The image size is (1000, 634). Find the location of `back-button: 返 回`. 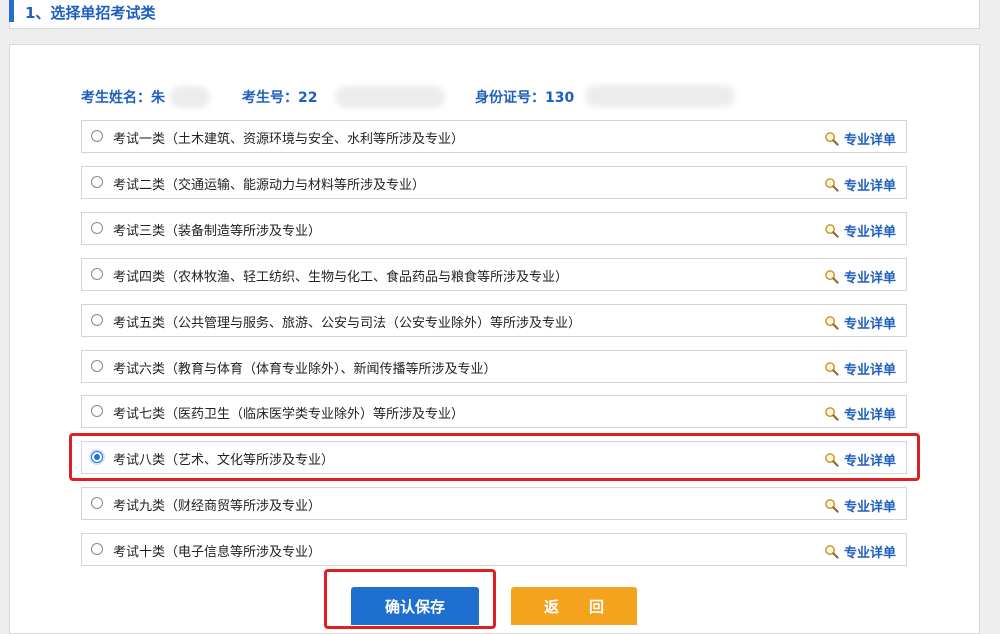

back-button: 返 回 is located at coordinates (574, 606).